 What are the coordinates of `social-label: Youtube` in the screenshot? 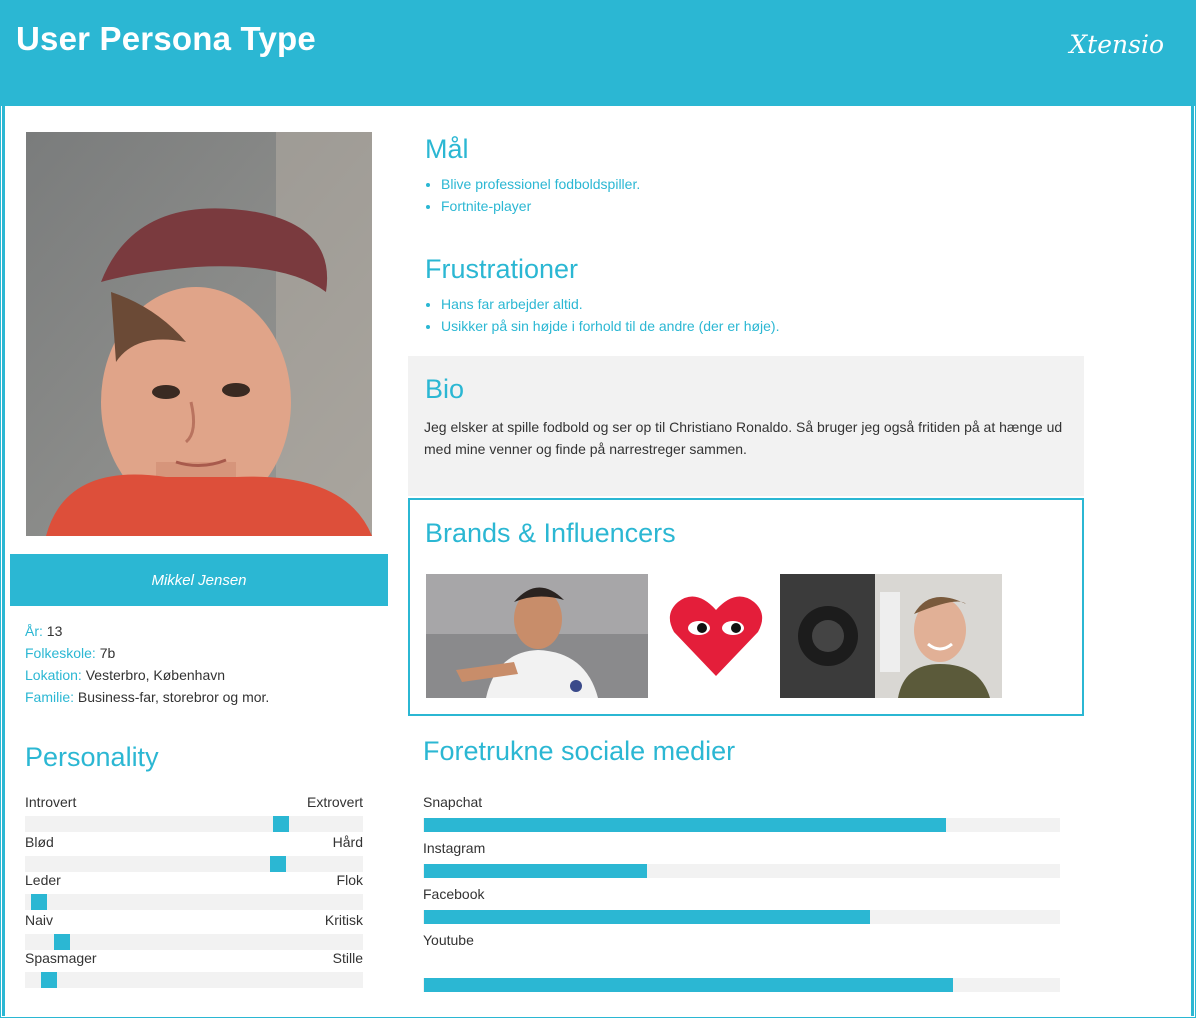 It's located at (448, 940).